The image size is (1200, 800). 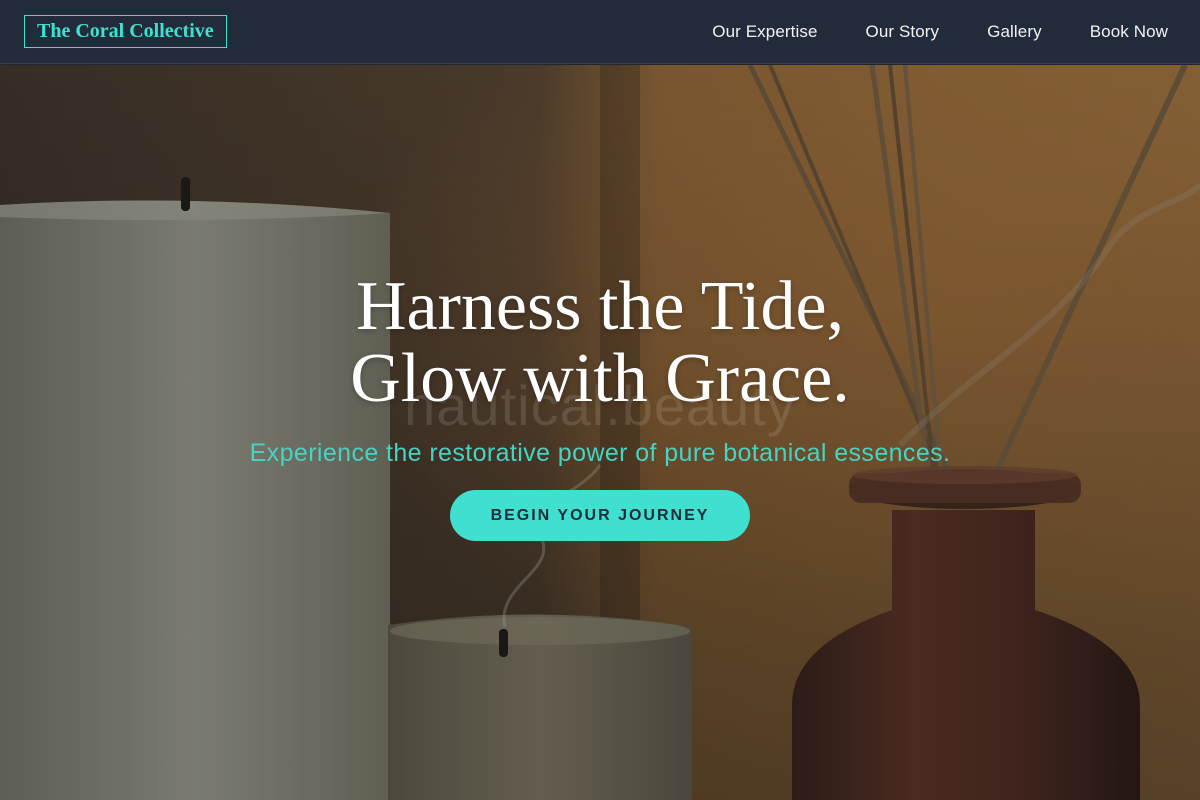 I want to click on site-logo: The Coral Collective, so click(x=125, y=31).